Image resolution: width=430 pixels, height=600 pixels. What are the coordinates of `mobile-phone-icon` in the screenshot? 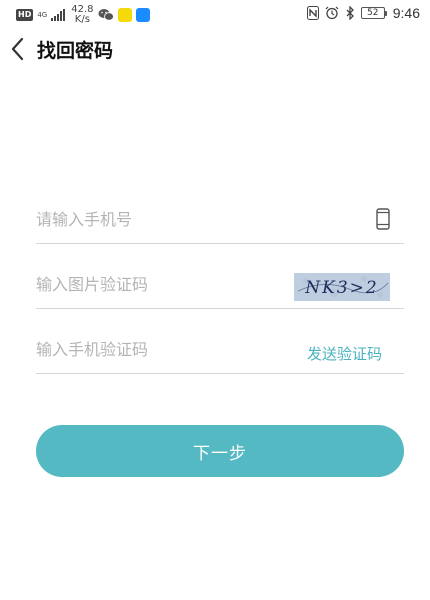 It's located at (383, 219).